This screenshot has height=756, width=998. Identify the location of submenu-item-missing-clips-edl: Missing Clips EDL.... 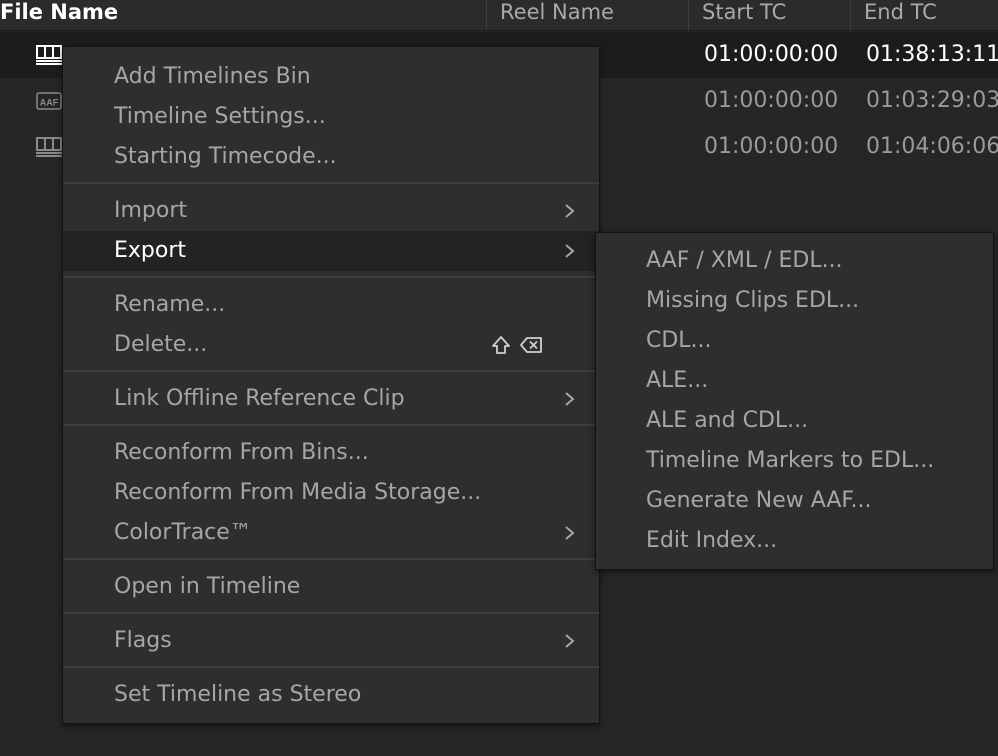
(794, 301).